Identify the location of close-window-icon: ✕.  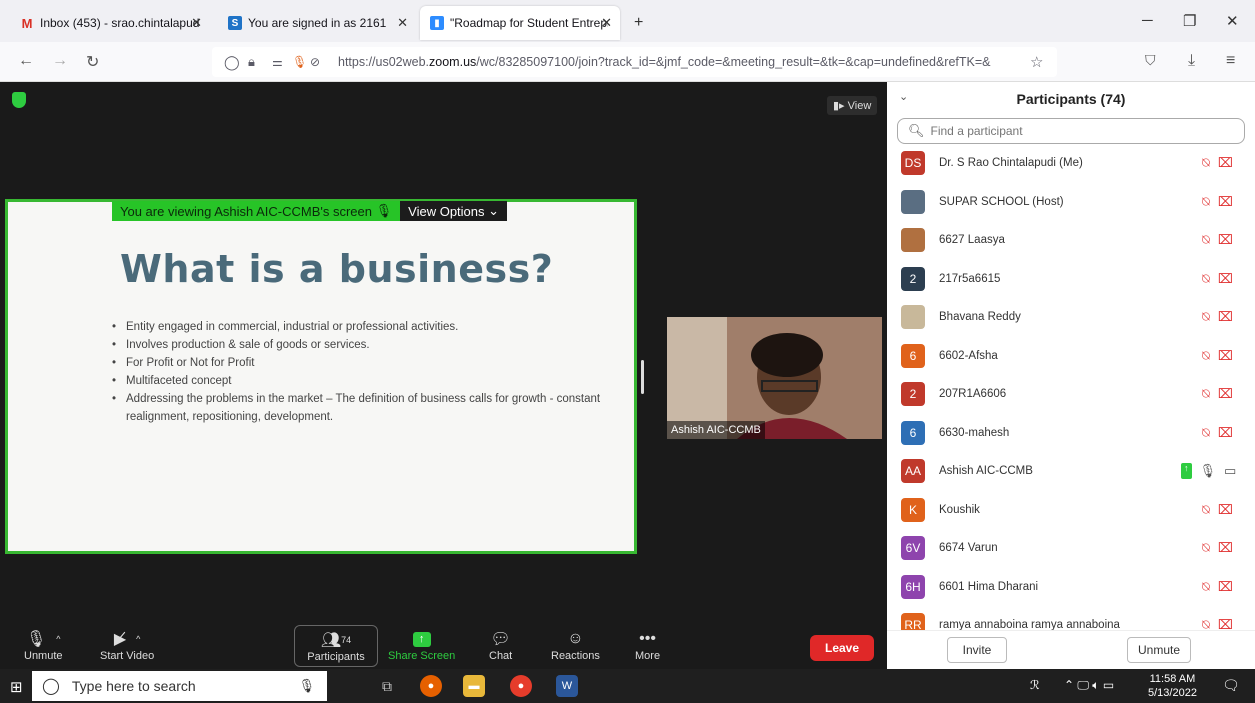
(1232, 21).